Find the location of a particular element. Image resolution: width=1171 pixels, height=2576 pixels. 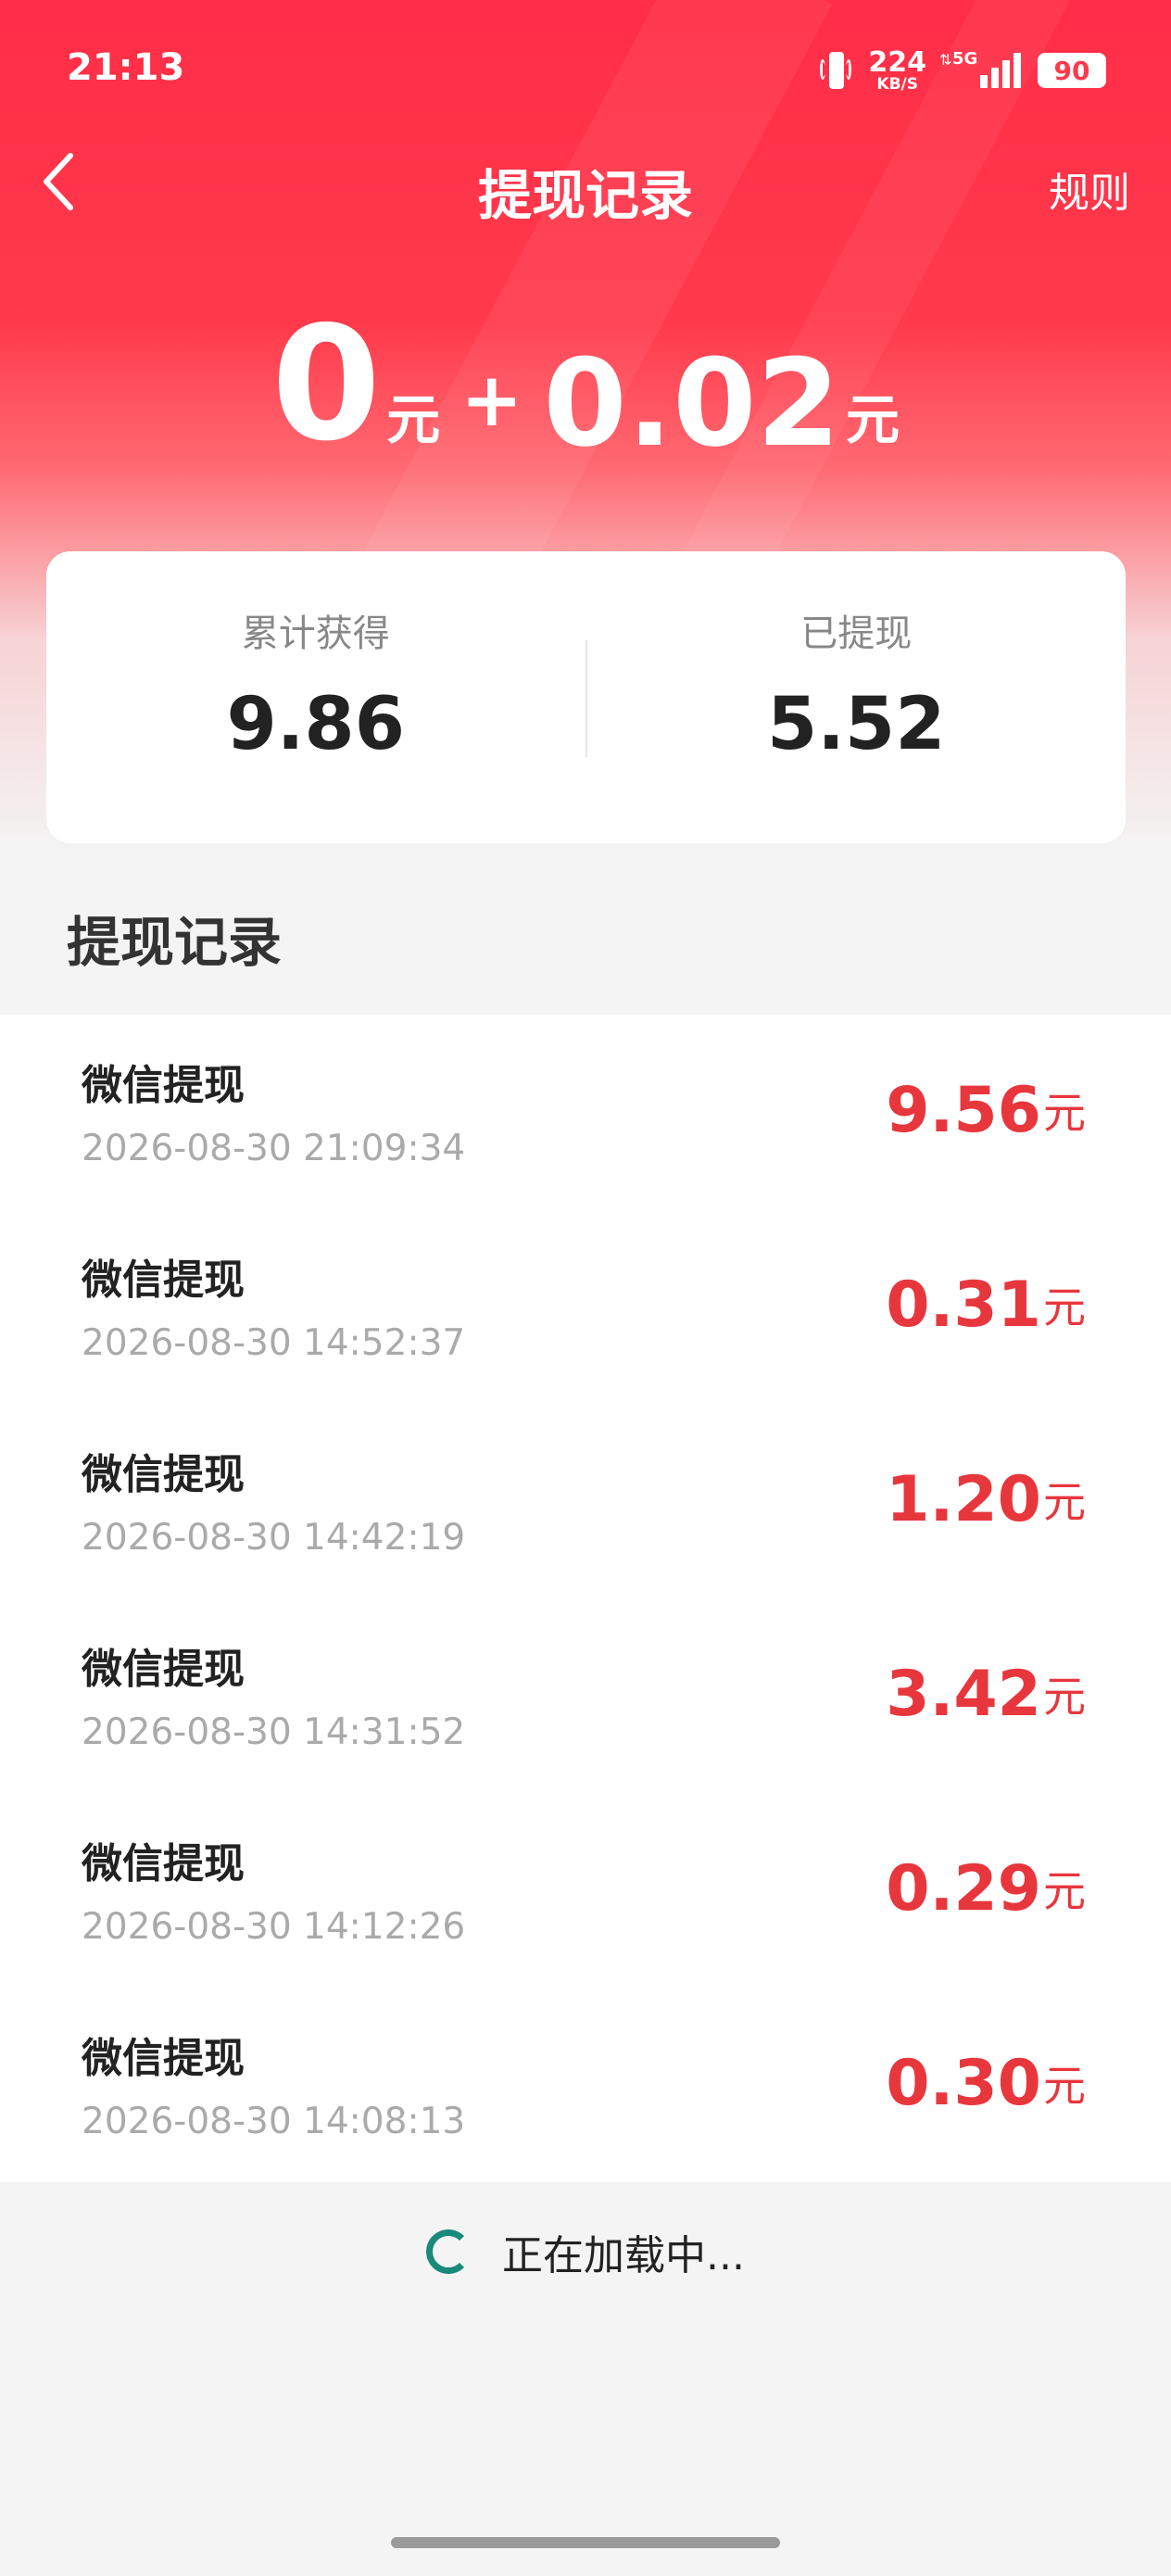

record-amount: 0.29 元 is located at coordinates (986, 1889).